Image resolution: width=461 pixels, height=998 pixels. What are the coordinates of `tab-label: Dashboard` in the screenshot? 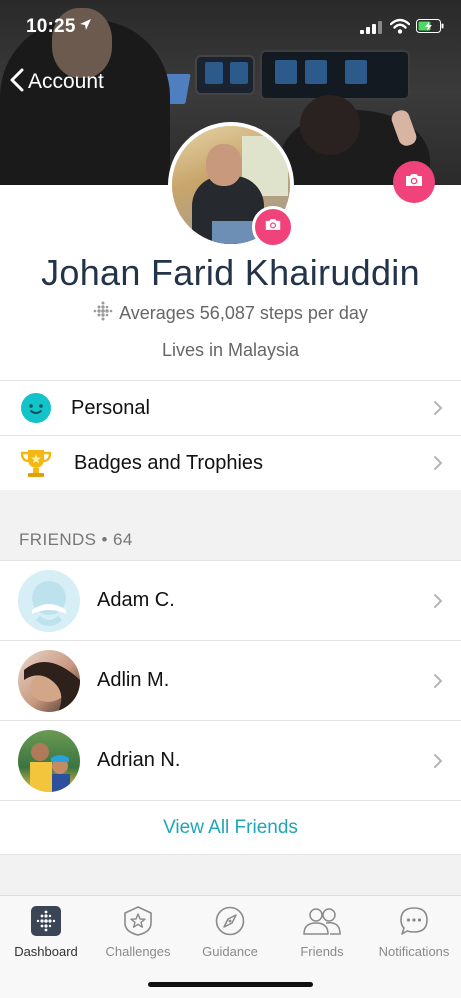 It's located at (46, 951).